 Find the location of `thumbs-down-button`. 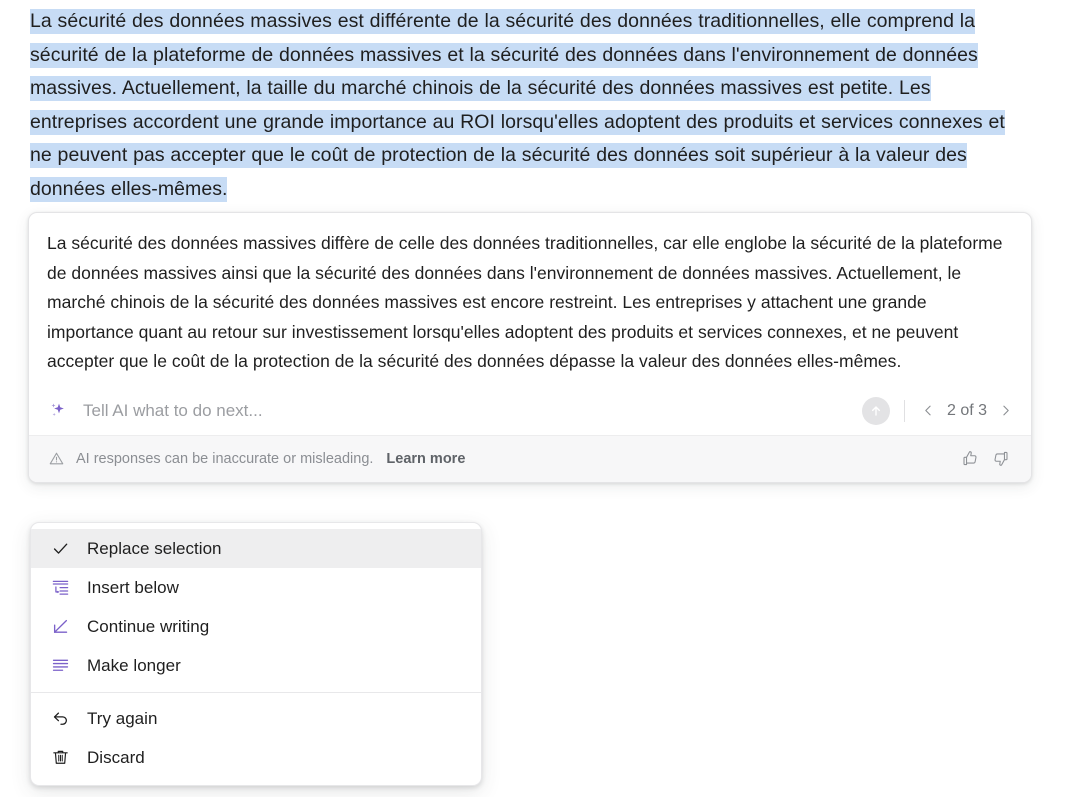

thumbs-down-button is located at coordinates (1000, 459).